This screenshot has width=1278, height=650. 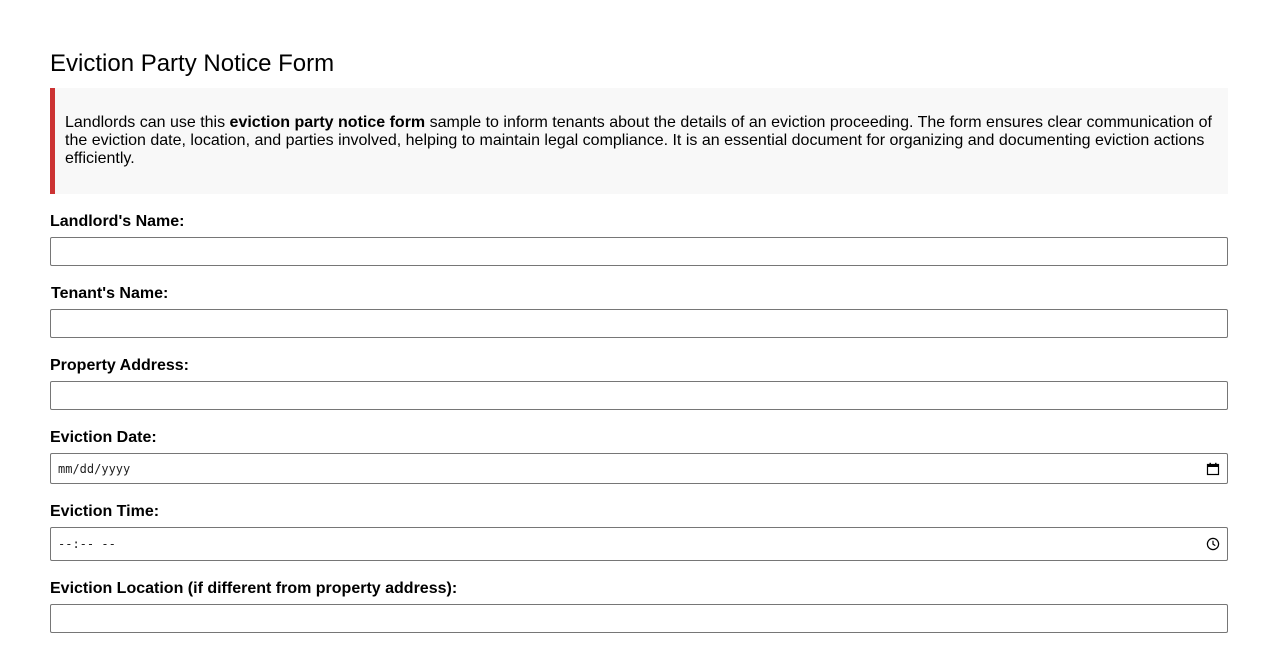 I want to click on page-title: Eviction Party Notice Form, so click(x=192, y=63).